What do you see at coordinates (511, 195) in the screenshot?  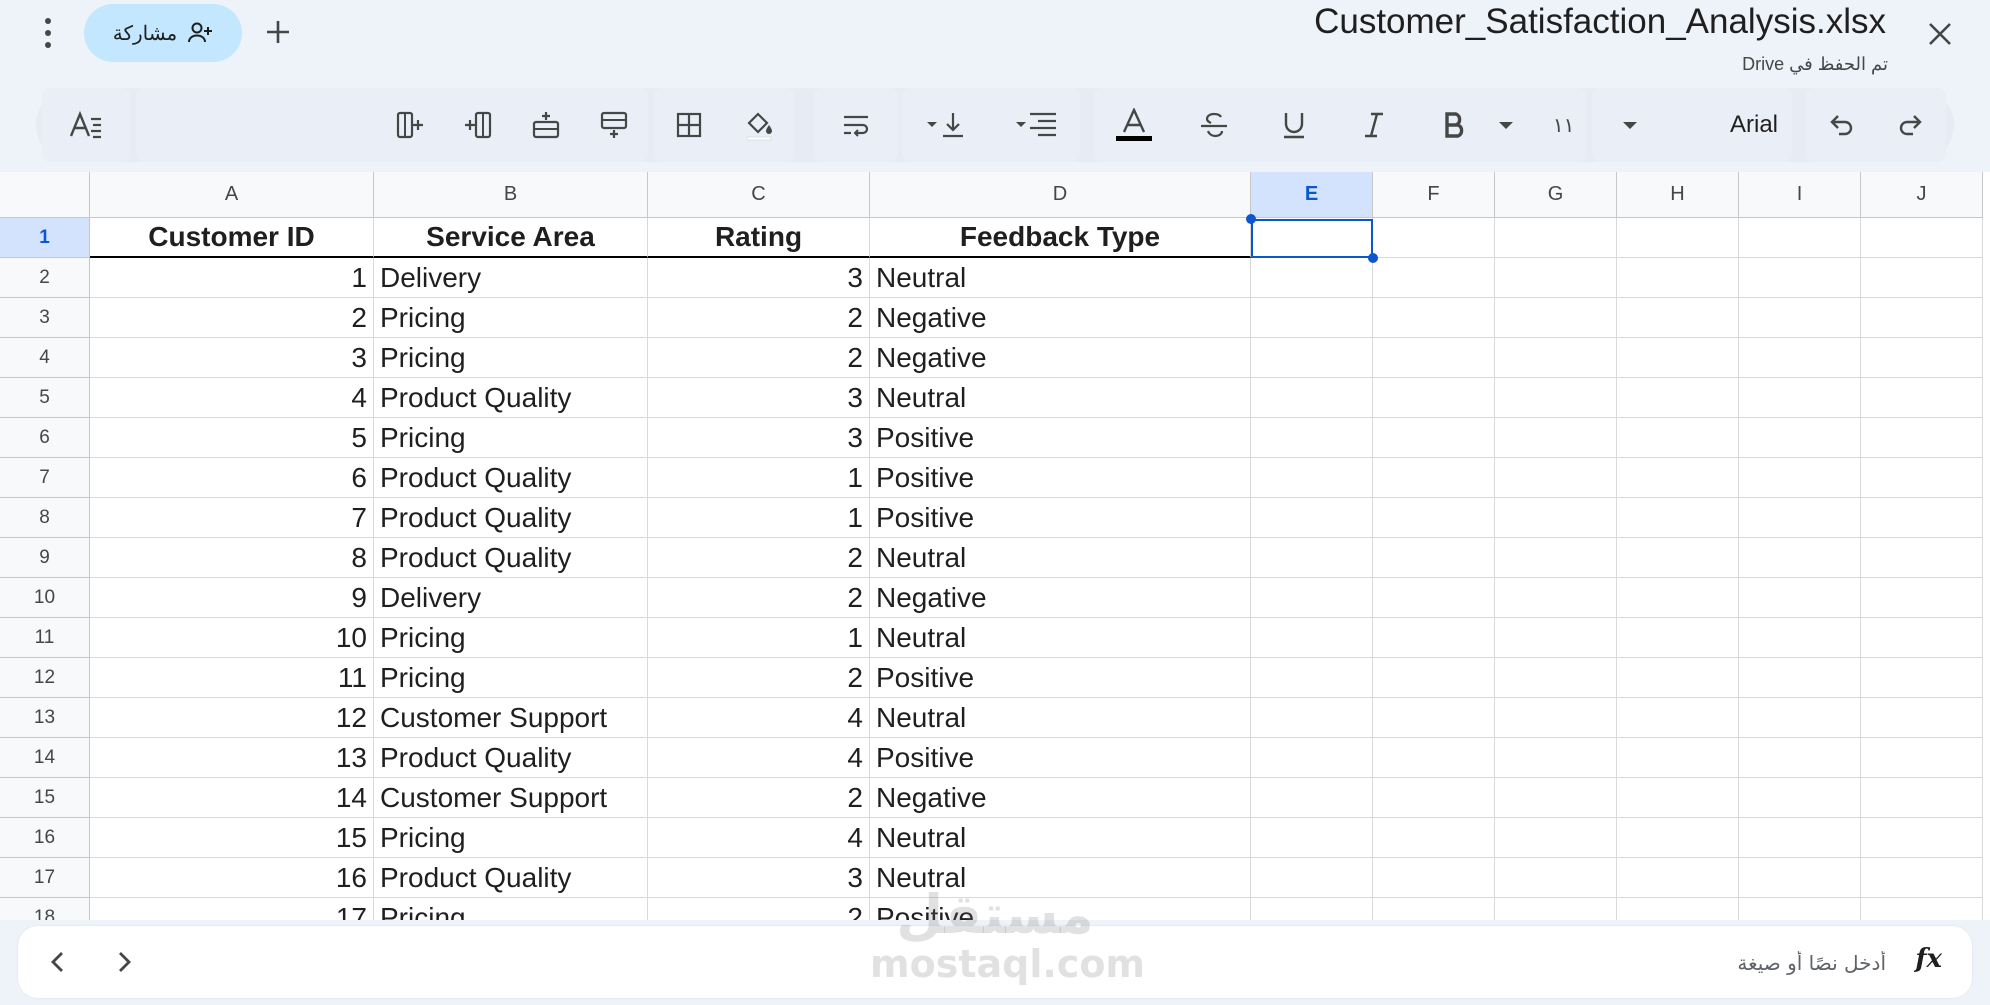 I see `column-header-b: B` at bounding box center [511, 195].